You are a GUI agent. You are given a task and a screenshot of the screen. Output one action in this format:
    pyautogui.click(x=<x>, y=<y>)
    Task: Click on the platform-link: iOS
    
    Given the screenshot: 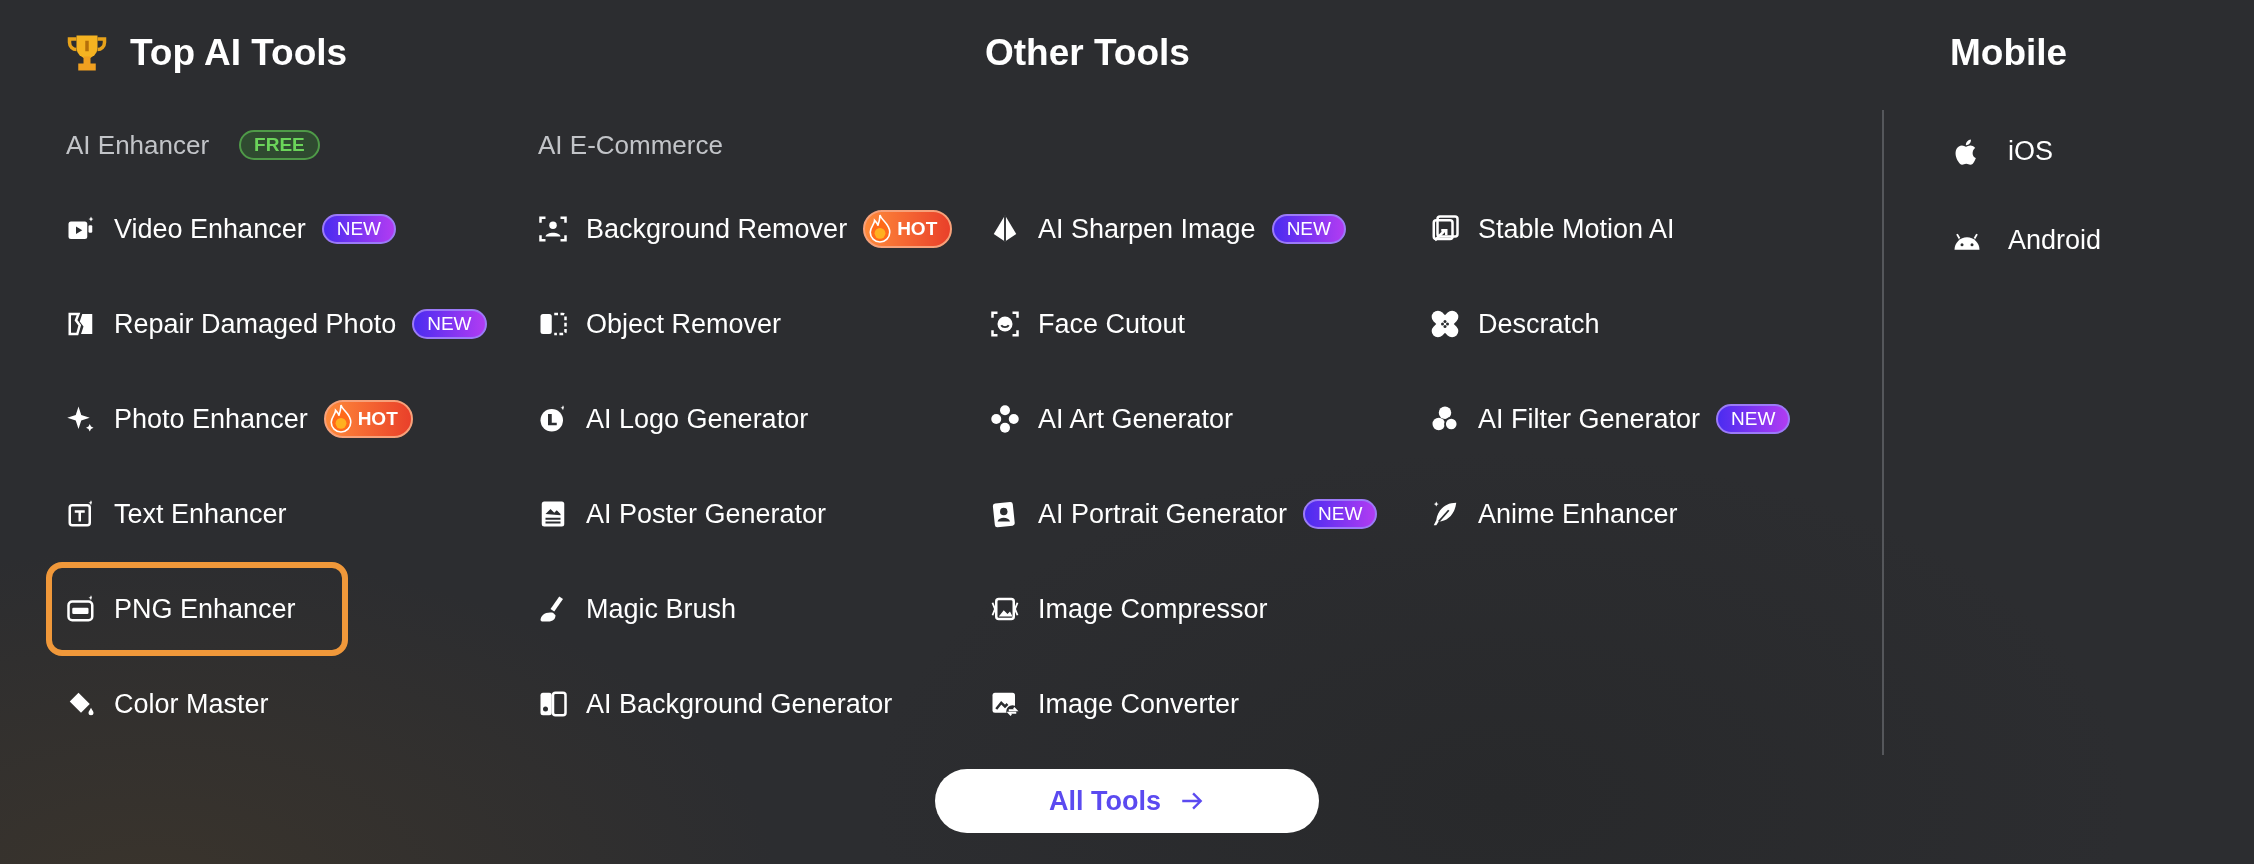 What is the action you would take?
    pyautogui.click(x=1991, y=151)
    